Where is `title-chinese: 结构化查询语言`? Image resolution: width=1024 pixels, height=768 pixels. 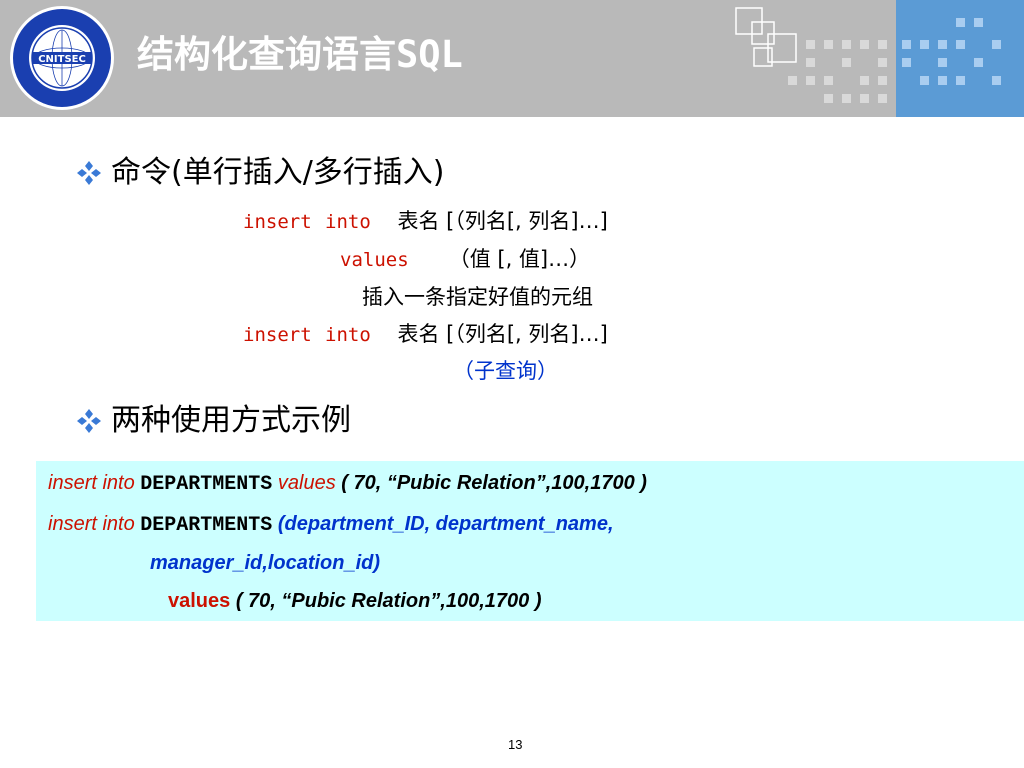 title-chinese: 结构化查询语言 is located at coordinates (266, 54).